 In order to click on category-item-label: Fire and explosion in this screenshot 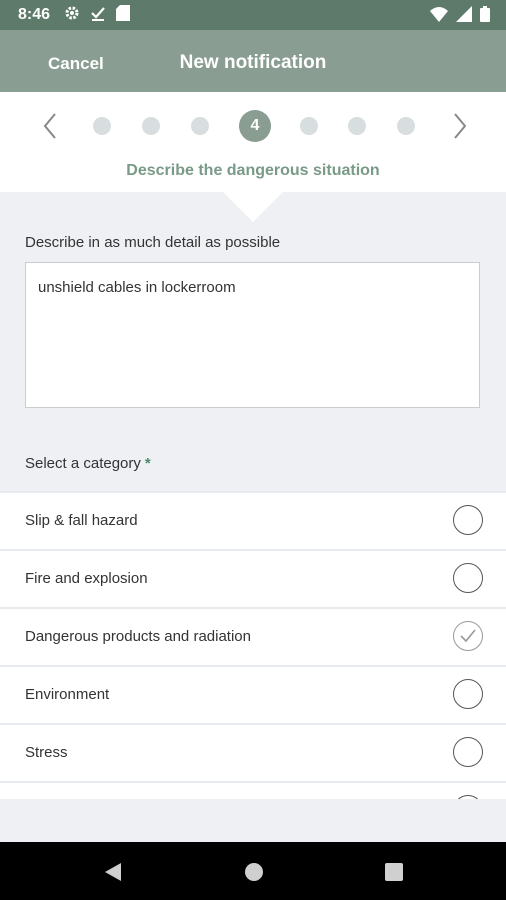, I will do `click(86, 578)`.